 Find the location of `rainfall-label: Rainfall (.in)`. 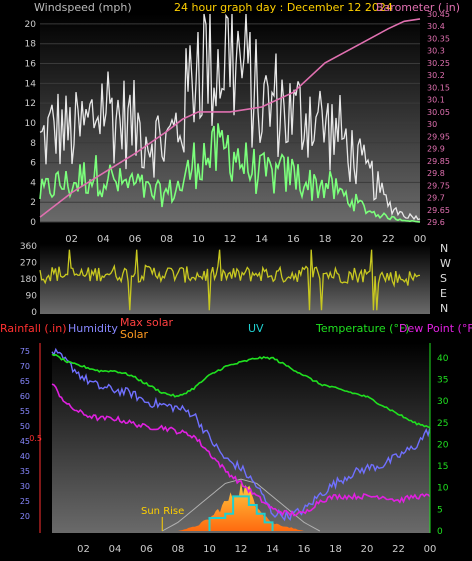

rainfall-label: Rainfall (.in) is located at coordinates (33, 328).